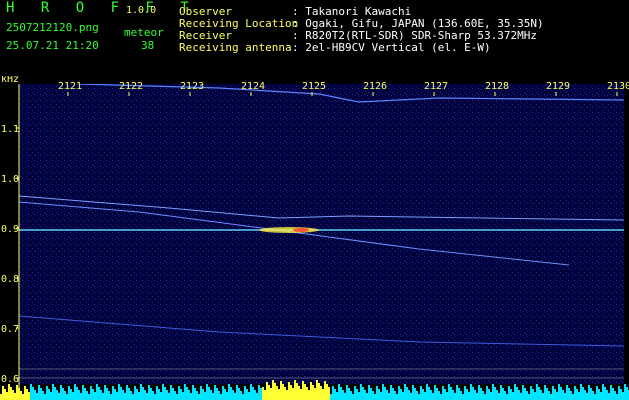  I want to click on time-tick-label: 2124, so click(253, 86).